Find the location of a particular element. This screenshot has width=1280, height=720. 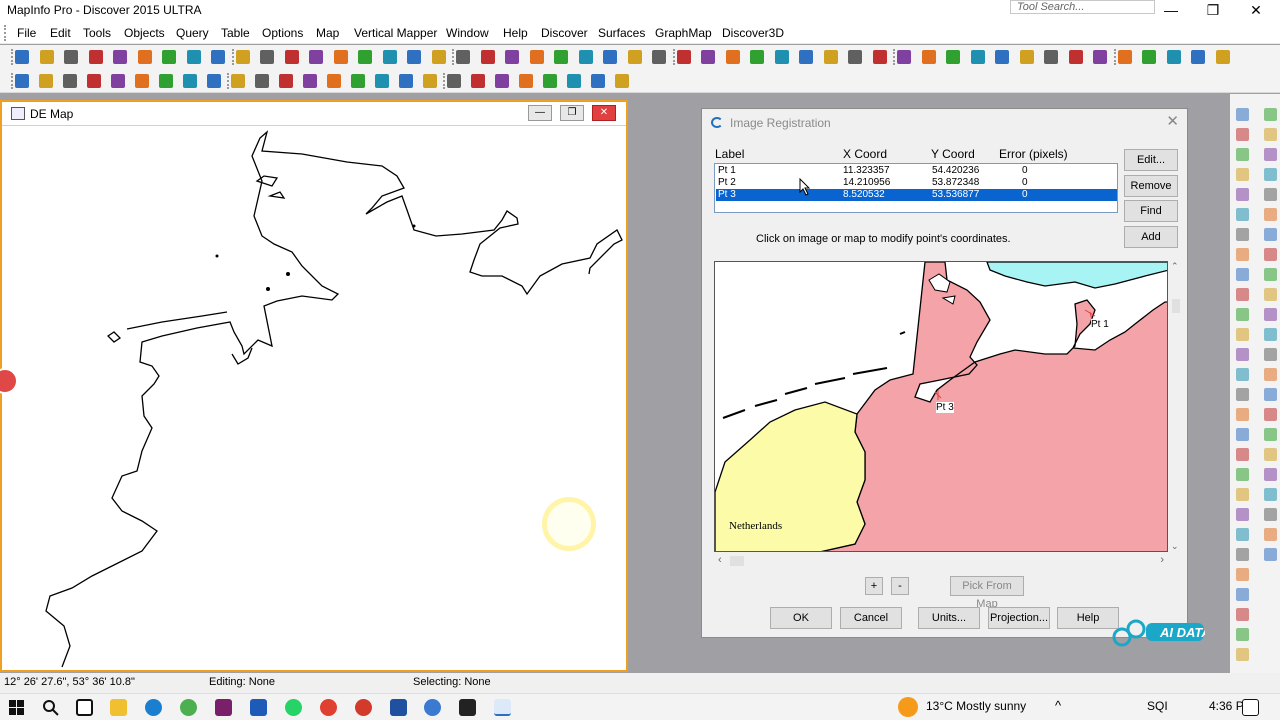

list-item: Pt 2 14.210956 53.872348 0 is located at coordinates (916, 183).